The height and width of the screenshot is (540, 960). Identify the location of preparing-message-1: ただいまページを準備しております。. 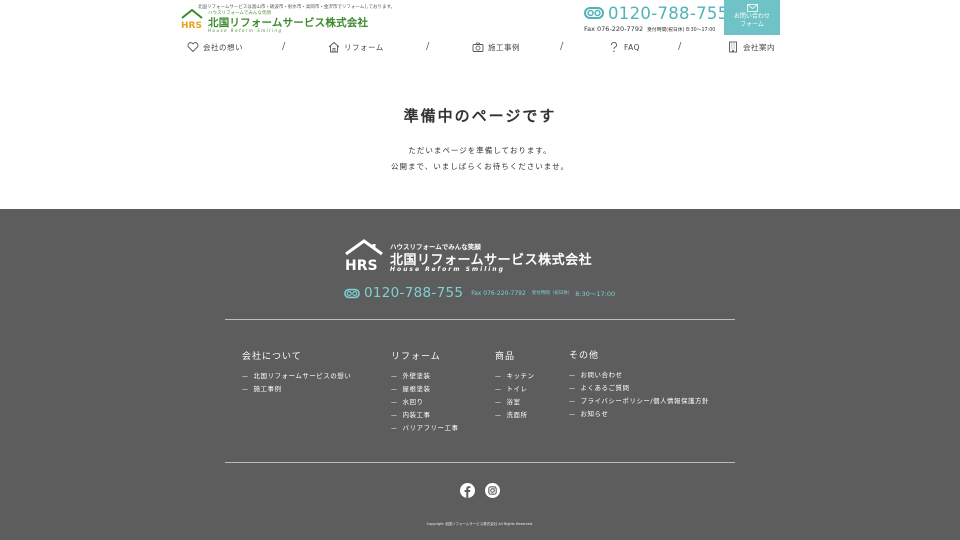
(480, 150).